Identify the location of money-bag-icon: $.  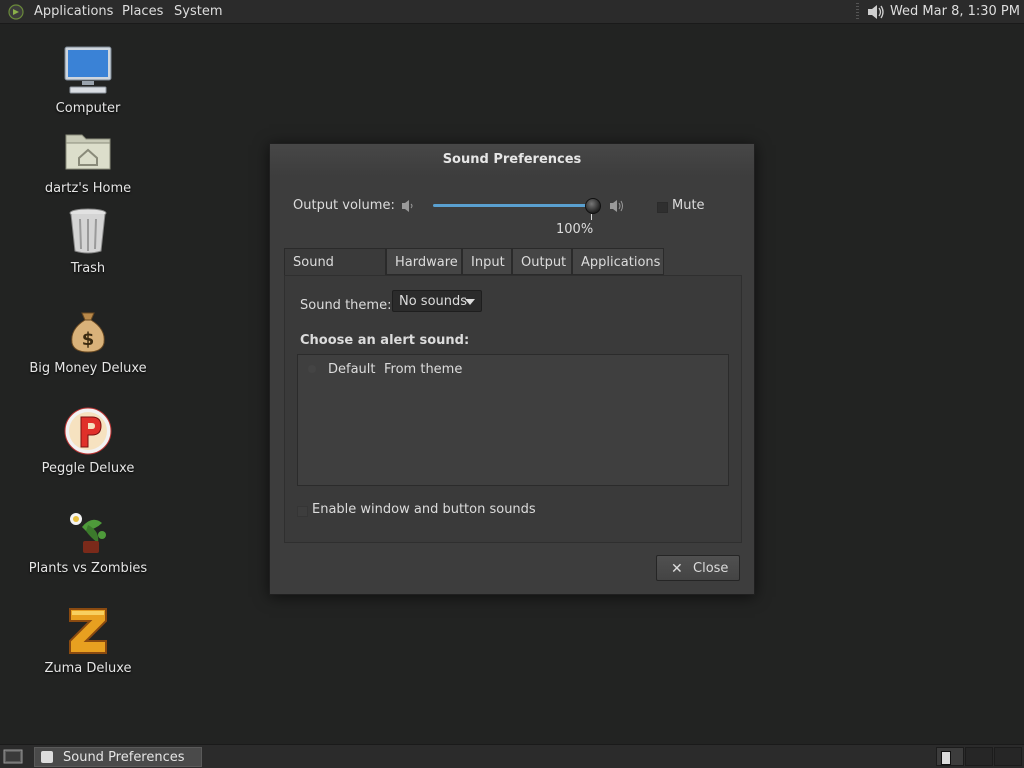
(88, 332).